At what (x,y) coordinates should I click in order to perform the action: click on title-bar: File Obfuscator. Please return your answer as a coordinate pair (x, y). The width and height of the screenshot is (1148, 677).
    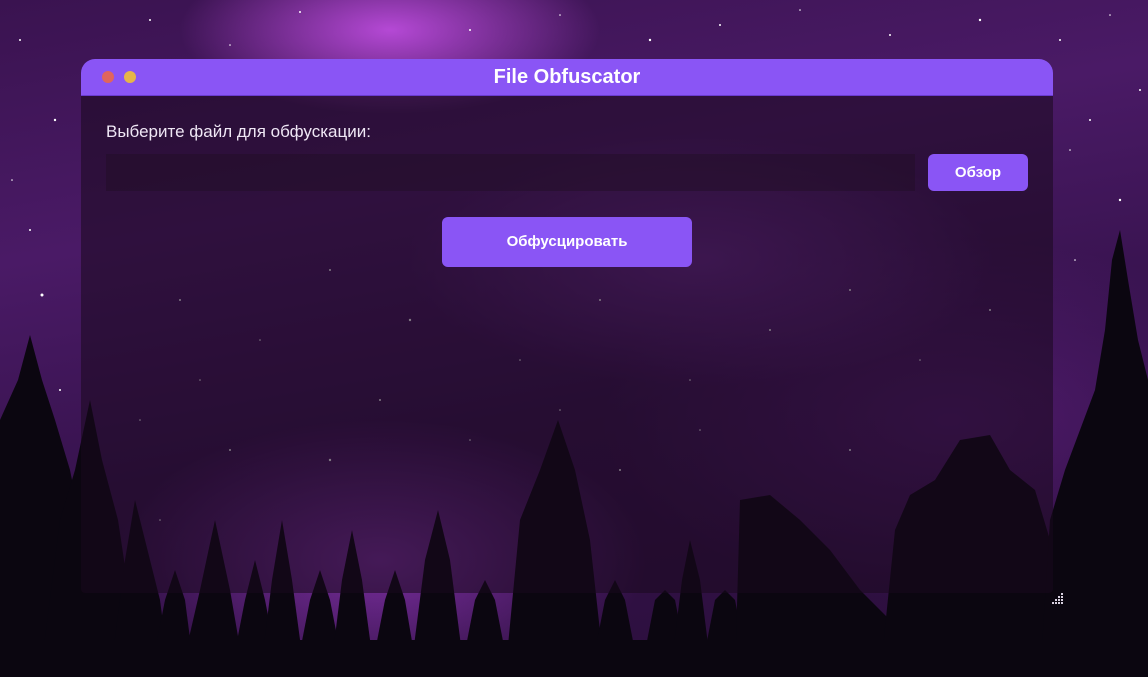
    Looking at the image, I should click on (567, 77).